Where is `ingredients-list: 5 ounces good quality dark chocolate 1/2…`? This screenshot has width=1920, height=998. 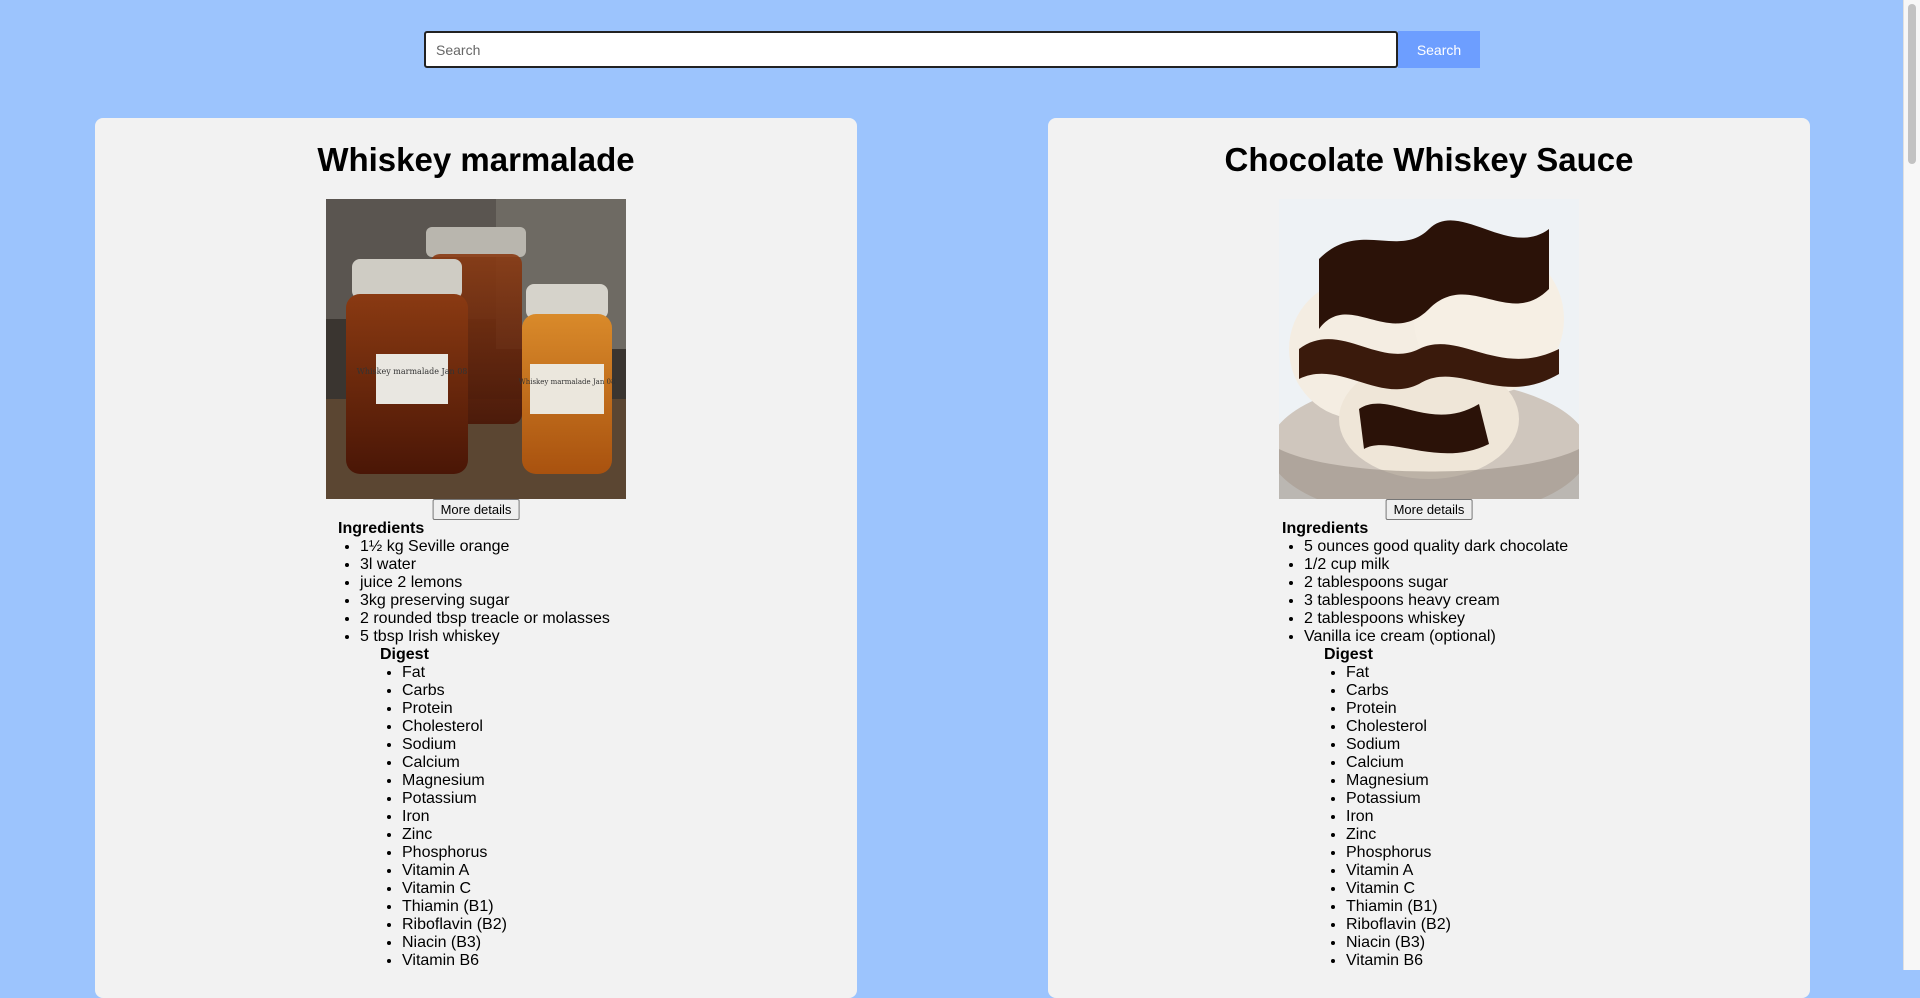
ingredients-list: 5 ounces good quality dark chocolate 1/2… is located at coordinates (1425, 592).